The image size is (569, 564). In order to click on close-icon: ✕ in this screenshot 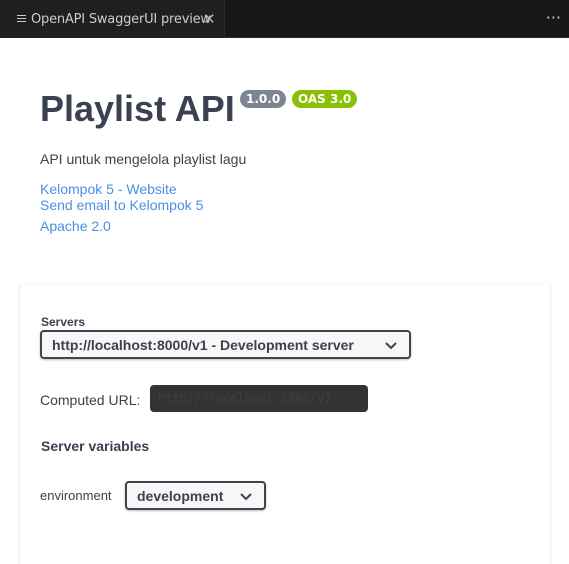, I will do `click(209, 19)`.